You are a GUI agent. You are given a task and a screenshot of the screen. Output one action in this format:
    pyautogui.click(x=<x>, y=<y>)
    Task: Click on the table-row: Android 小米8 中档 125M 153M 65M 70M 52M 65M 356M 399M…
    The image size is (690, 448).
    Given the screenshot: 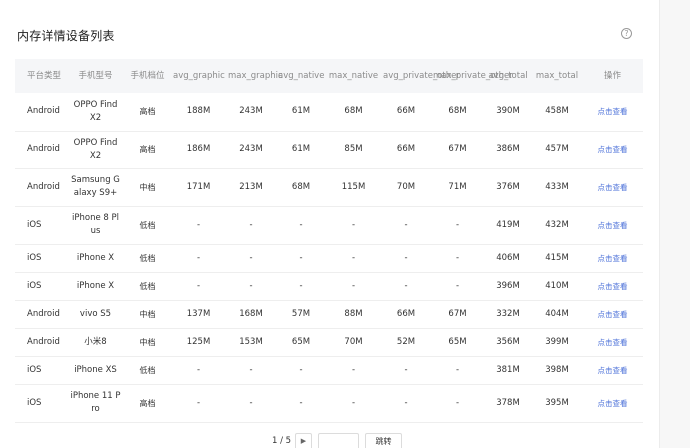 What is the action you would take?
    pyautogui.click(x=329, y=342)
    